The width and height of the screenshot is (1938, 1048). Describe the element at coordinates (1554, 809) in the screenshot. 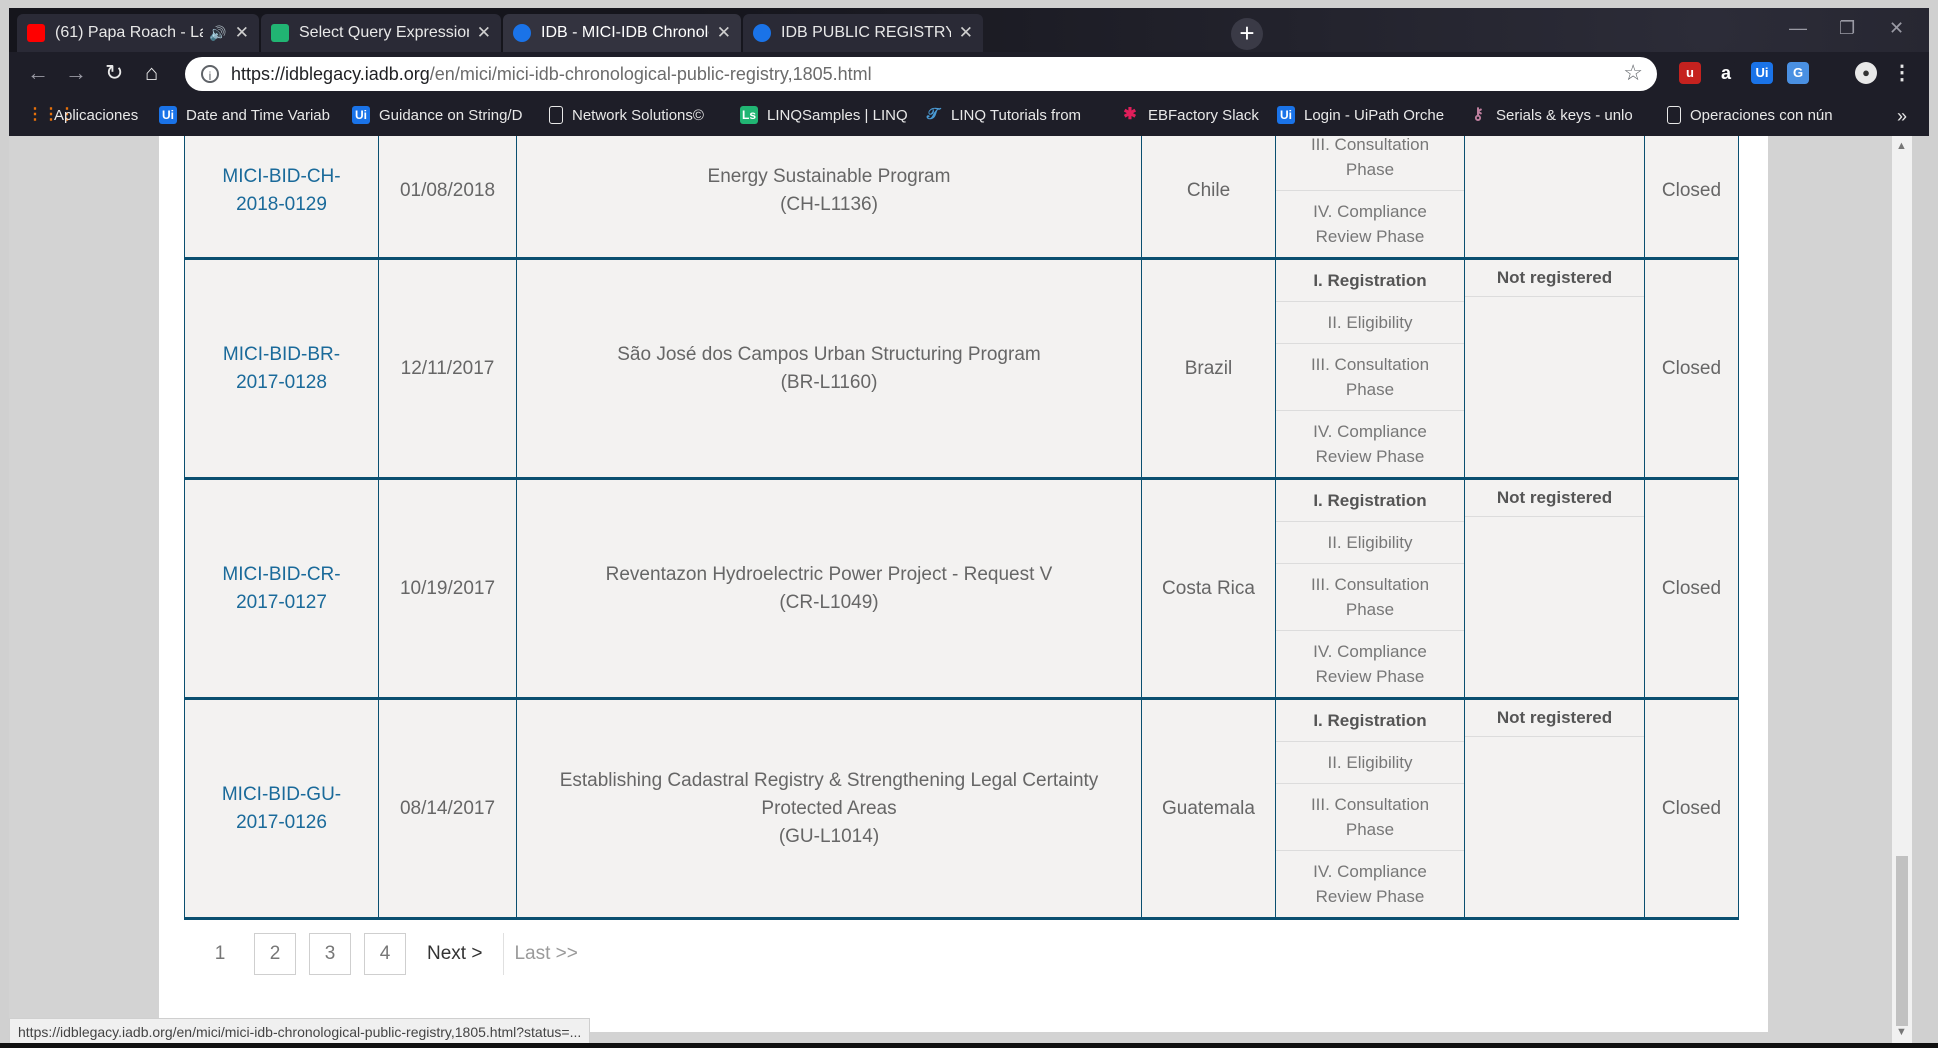

I see `registration-status-cell: Not registered` at that location.